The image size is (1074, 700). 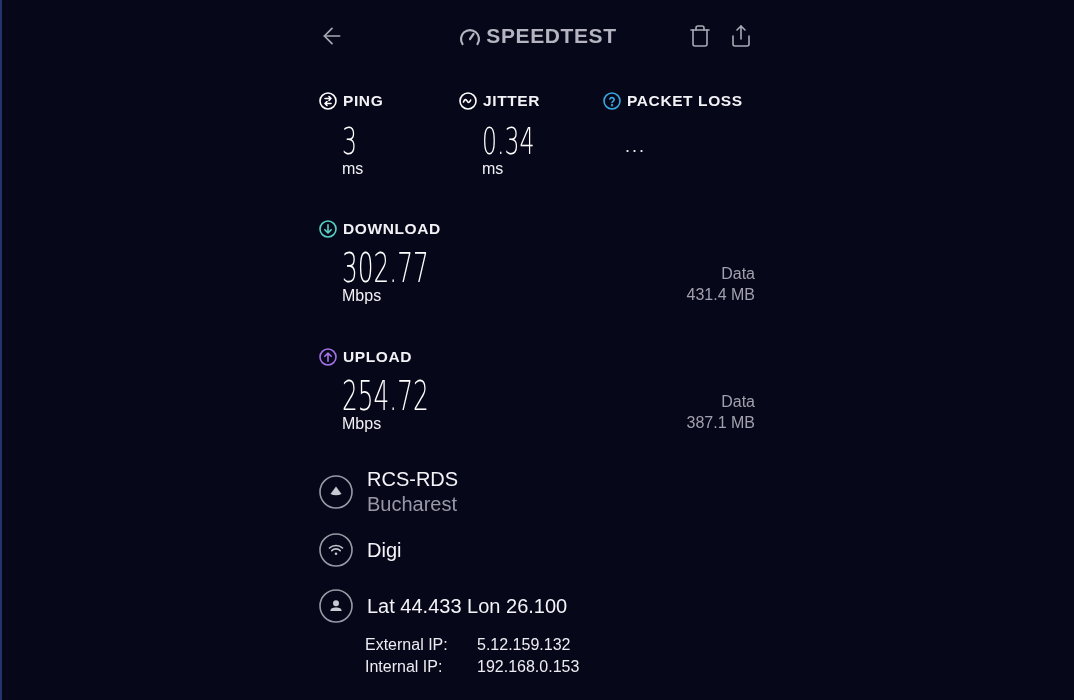 I want to click on data-amount: 431.4 MB, so click(x=720, y=295).